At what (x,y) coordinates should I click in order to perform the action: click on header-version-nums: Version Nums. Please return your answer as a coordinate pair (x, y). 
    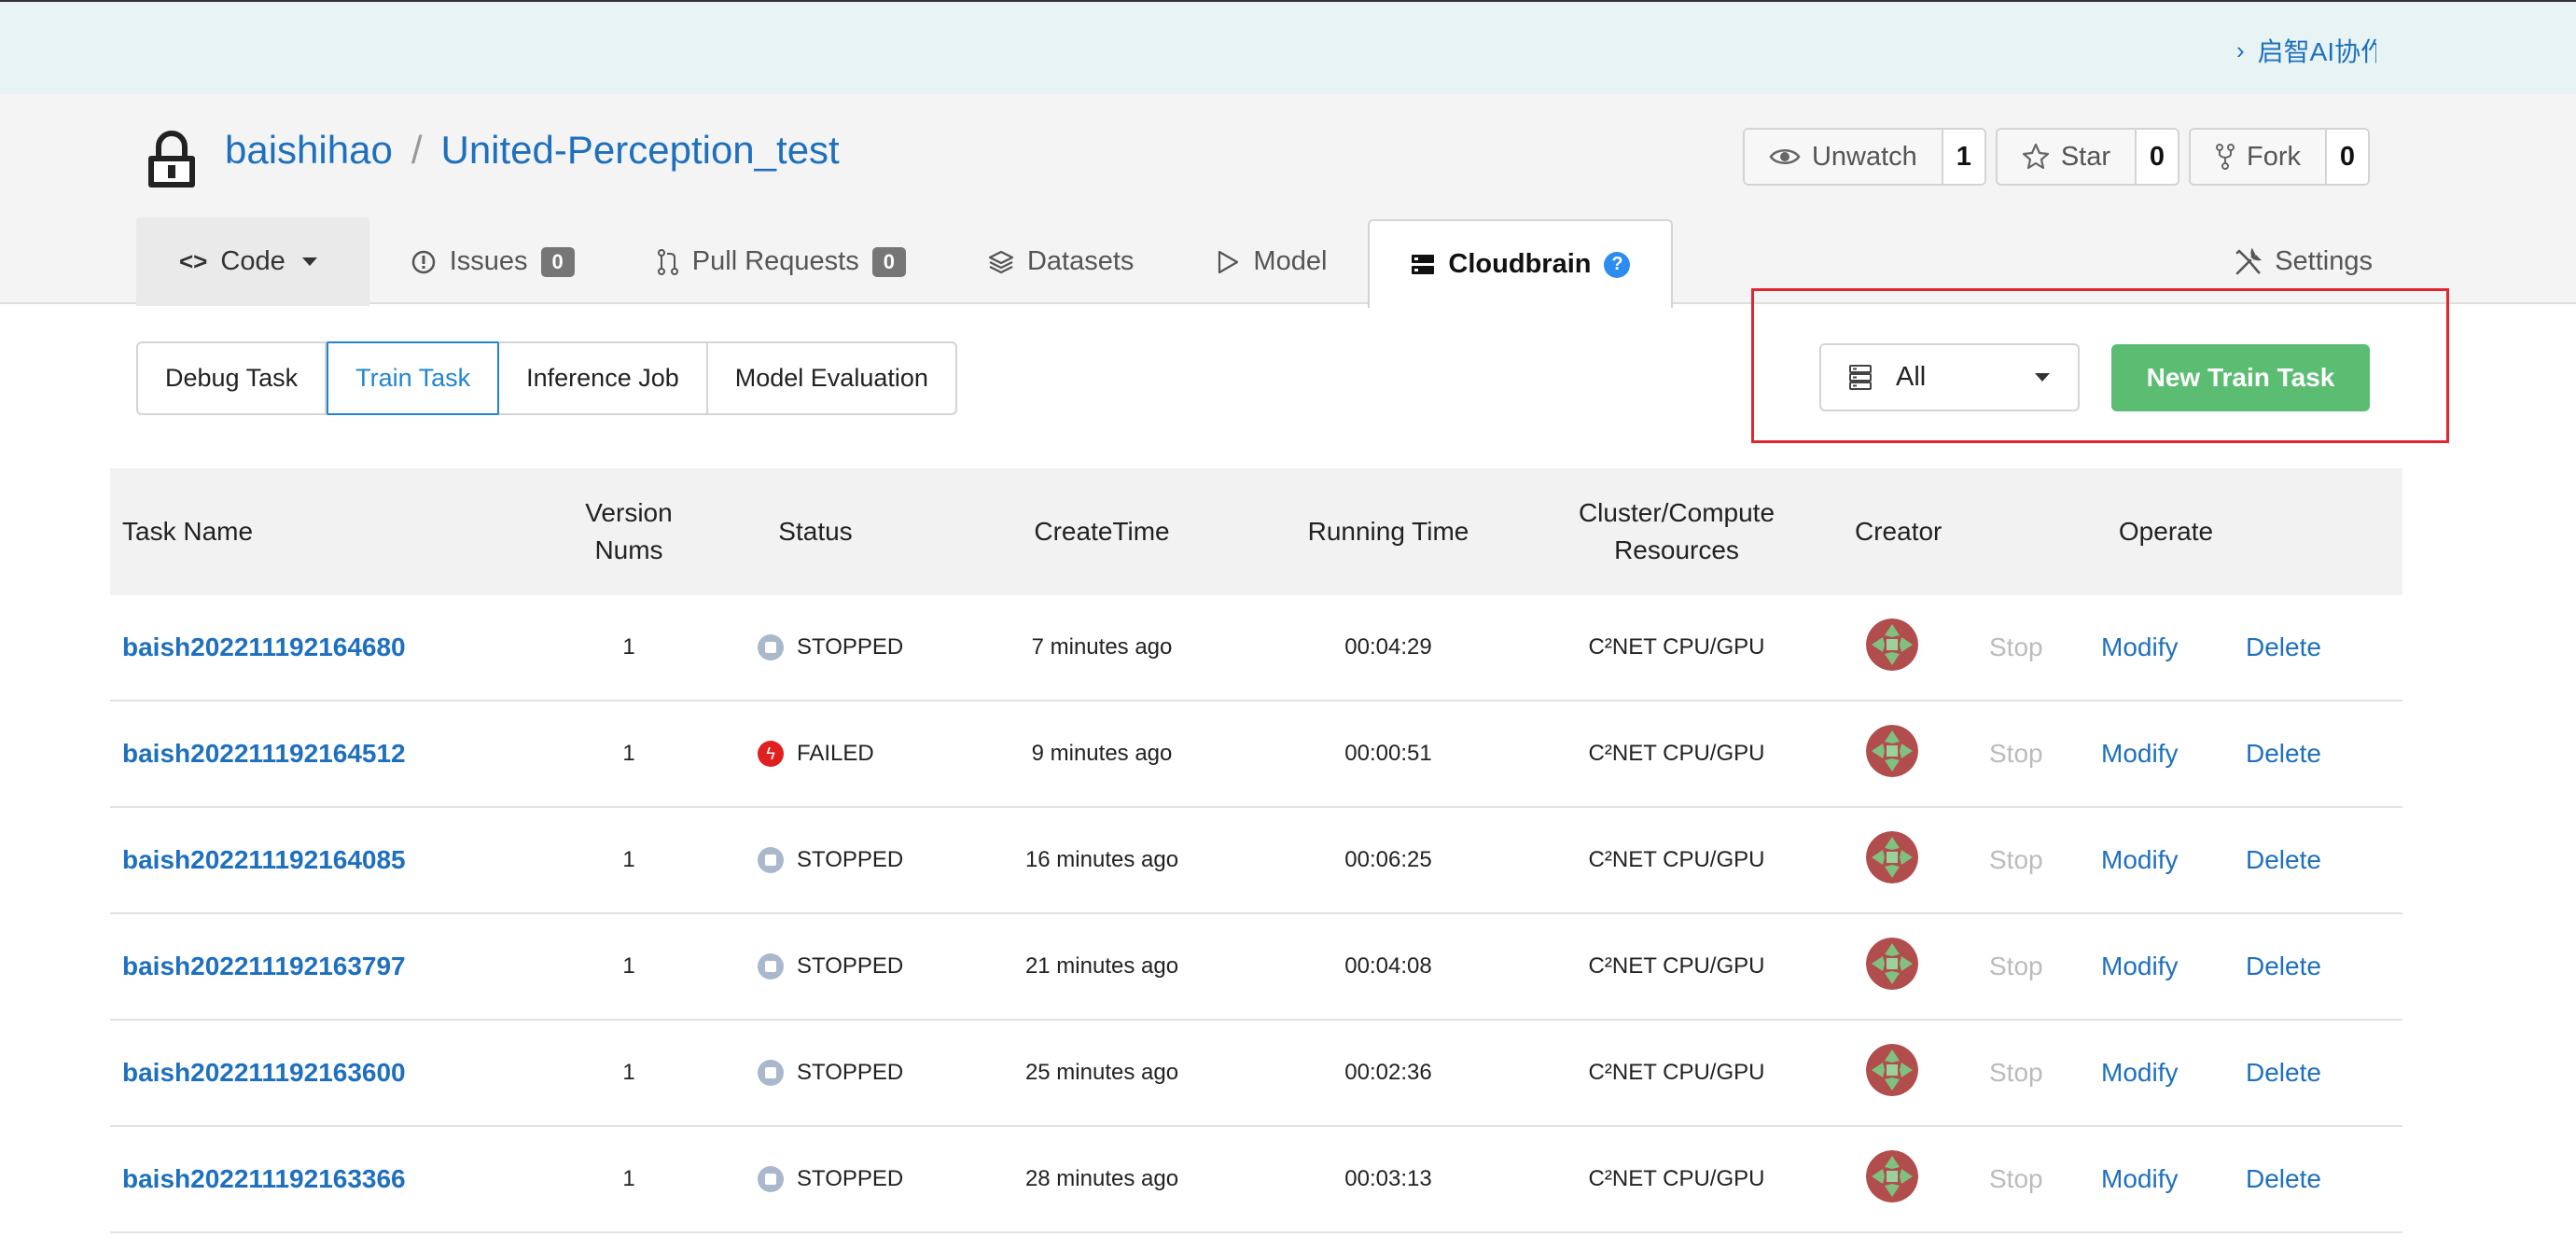
    Looking at the image, I should click on (629, 532).